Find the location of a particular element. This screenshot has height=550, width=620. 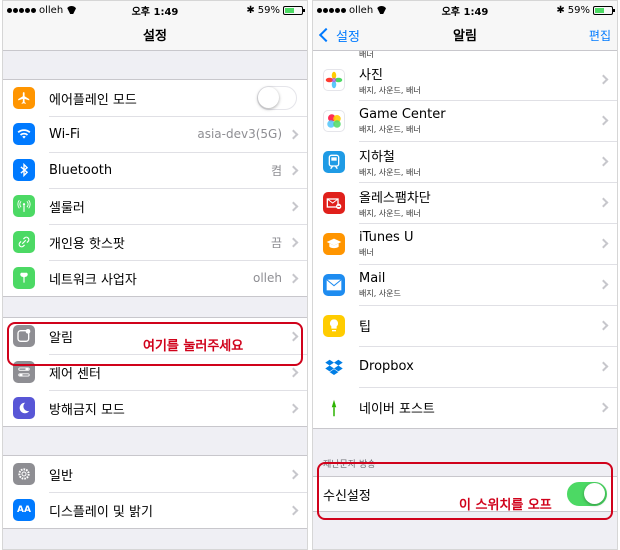

hotspot-icon is located at coordinates (24, 242).